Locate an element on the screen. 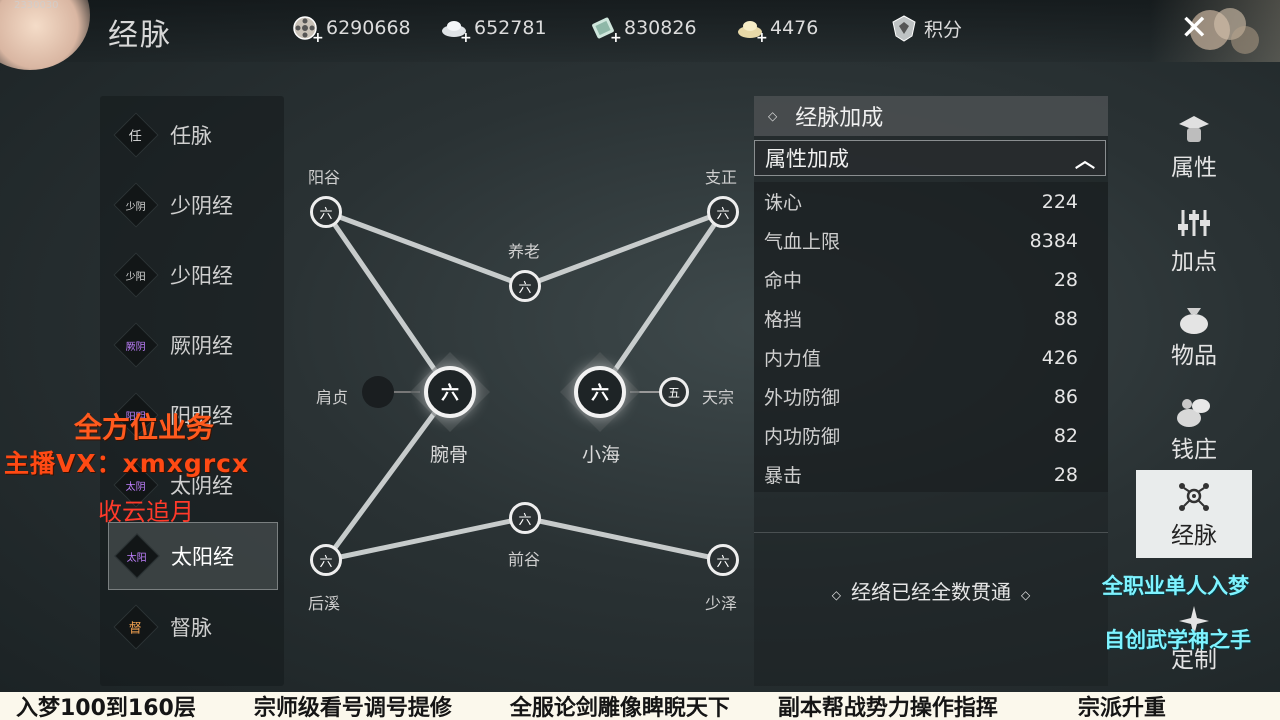  nav-label: 属性 is located at coordinates (1194, 168).